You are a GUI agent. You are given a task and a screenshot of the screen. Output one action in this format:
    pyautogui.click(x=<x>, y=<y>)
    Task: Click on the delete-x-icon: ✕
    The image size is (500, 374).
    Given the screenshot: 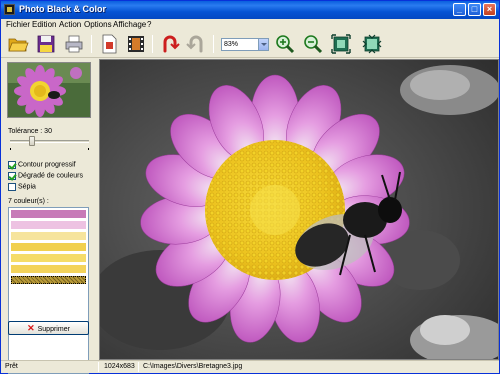 What is the action you would take?
    pyautogui.click(x=31, y=328)
    